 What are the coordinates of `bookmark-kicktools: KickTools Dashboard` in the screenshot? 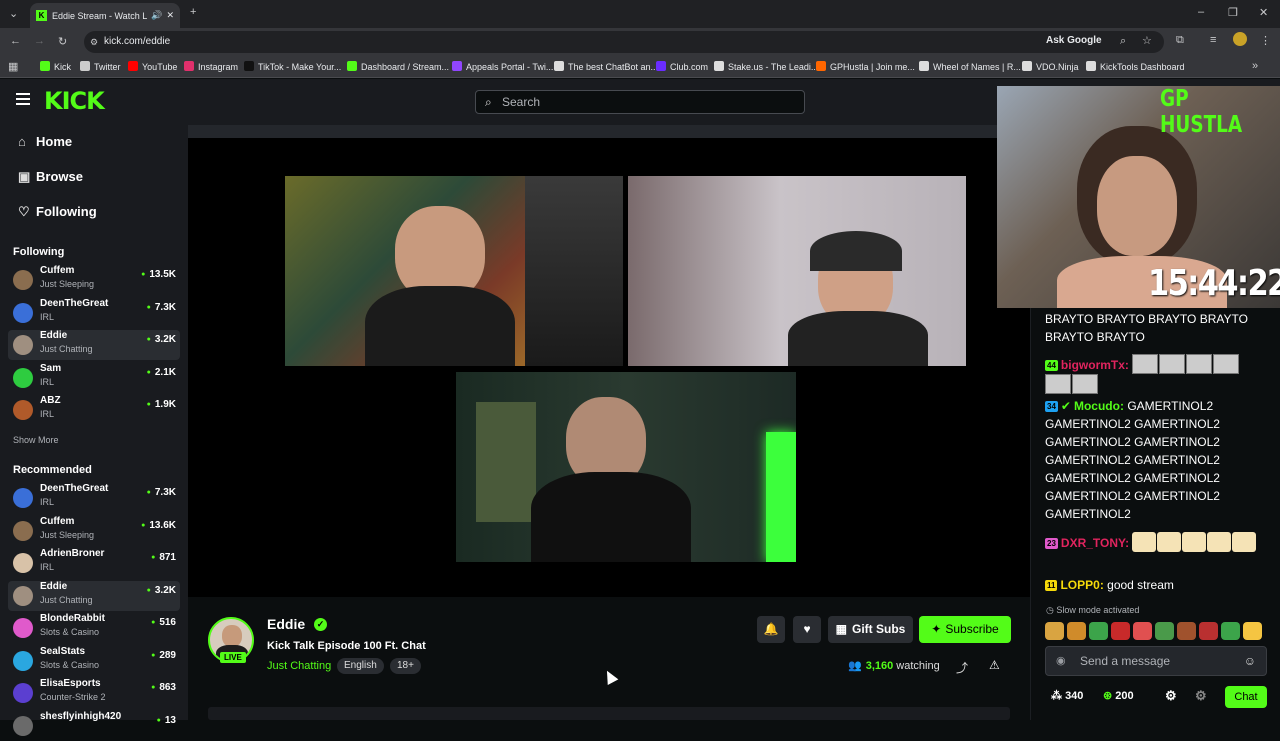 It's located at (1135, 66).